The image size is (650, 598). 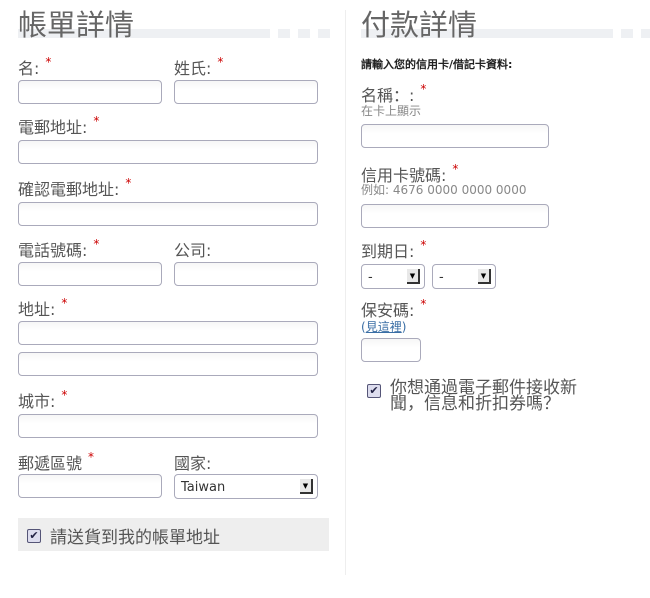 I want to click on postcode-input, so click(x=90, y=486).